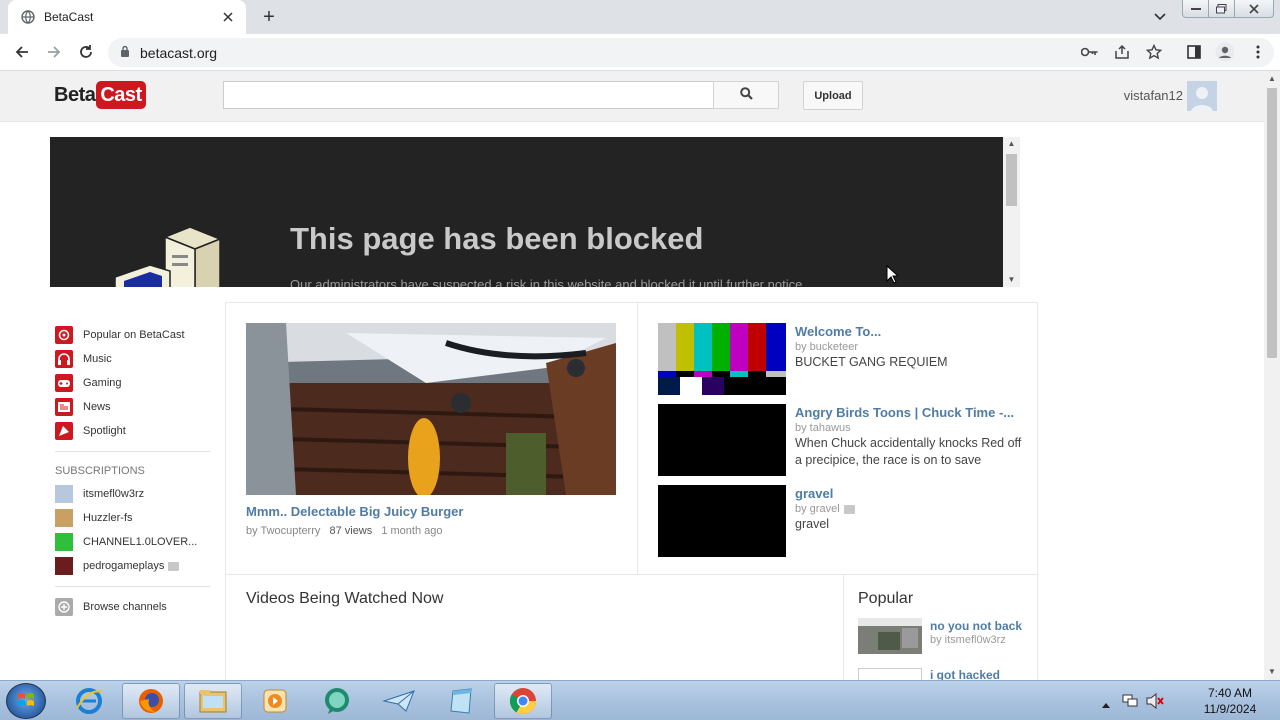  I want to click on bookmark-star-icon, so click(1154, 52).